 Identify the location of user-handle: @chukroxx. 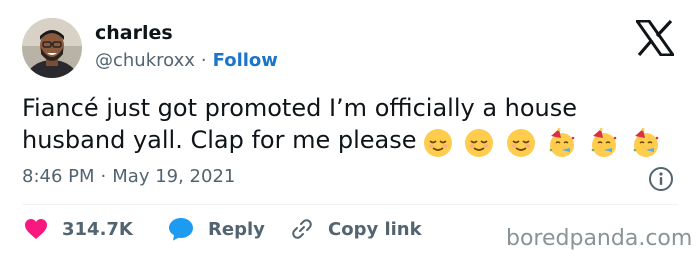
(145, 60).